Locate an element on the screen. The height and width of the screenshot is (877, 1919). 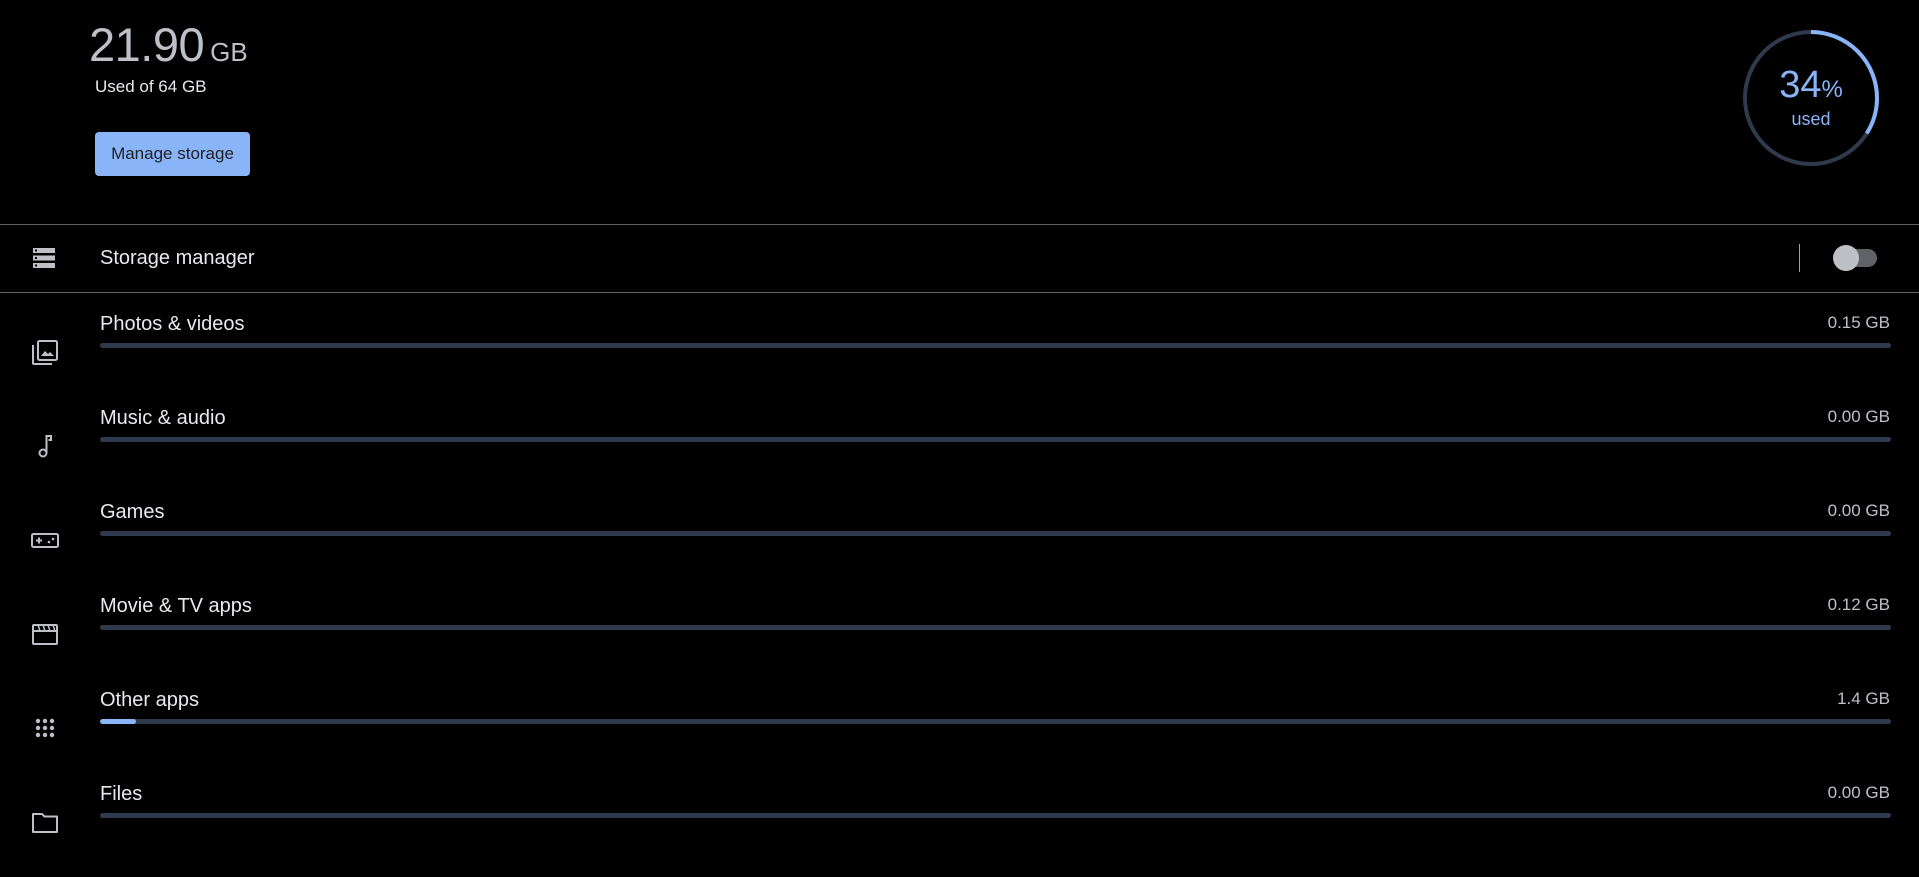
category-label: Other apps is located at coordinates (149, 700).